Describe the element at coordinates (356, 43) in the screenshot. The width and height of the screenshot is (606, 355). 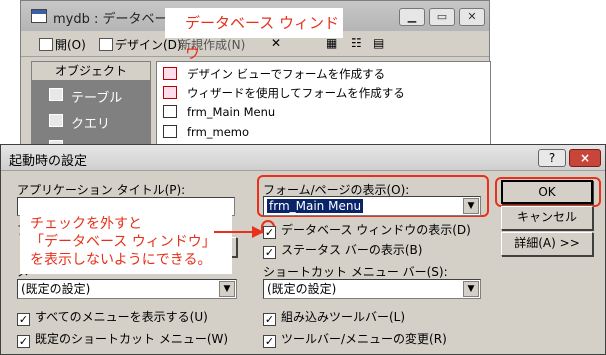
I see `list-view-icon: ☷` at that location.